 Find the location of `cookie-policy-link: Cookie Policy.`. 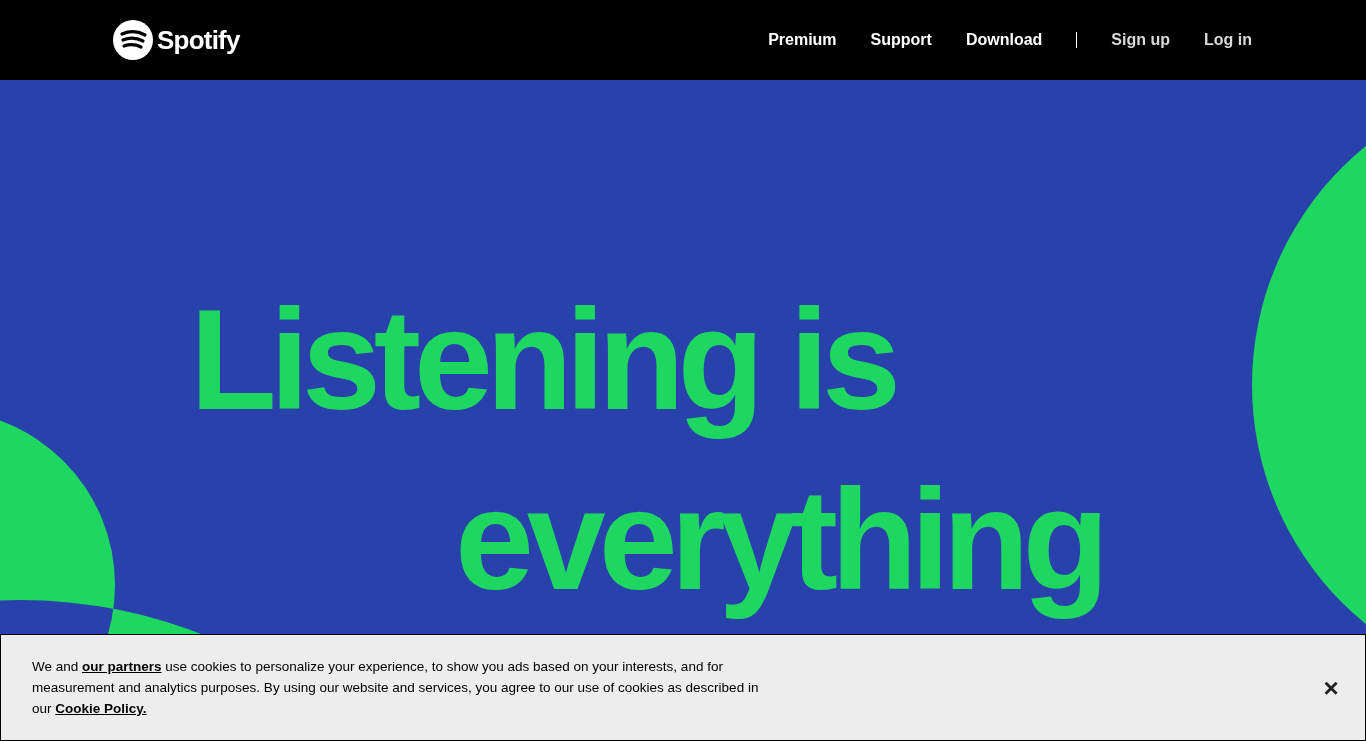

cookie-policy-link: Cookie Policy. is located at coordinates (101, 708).